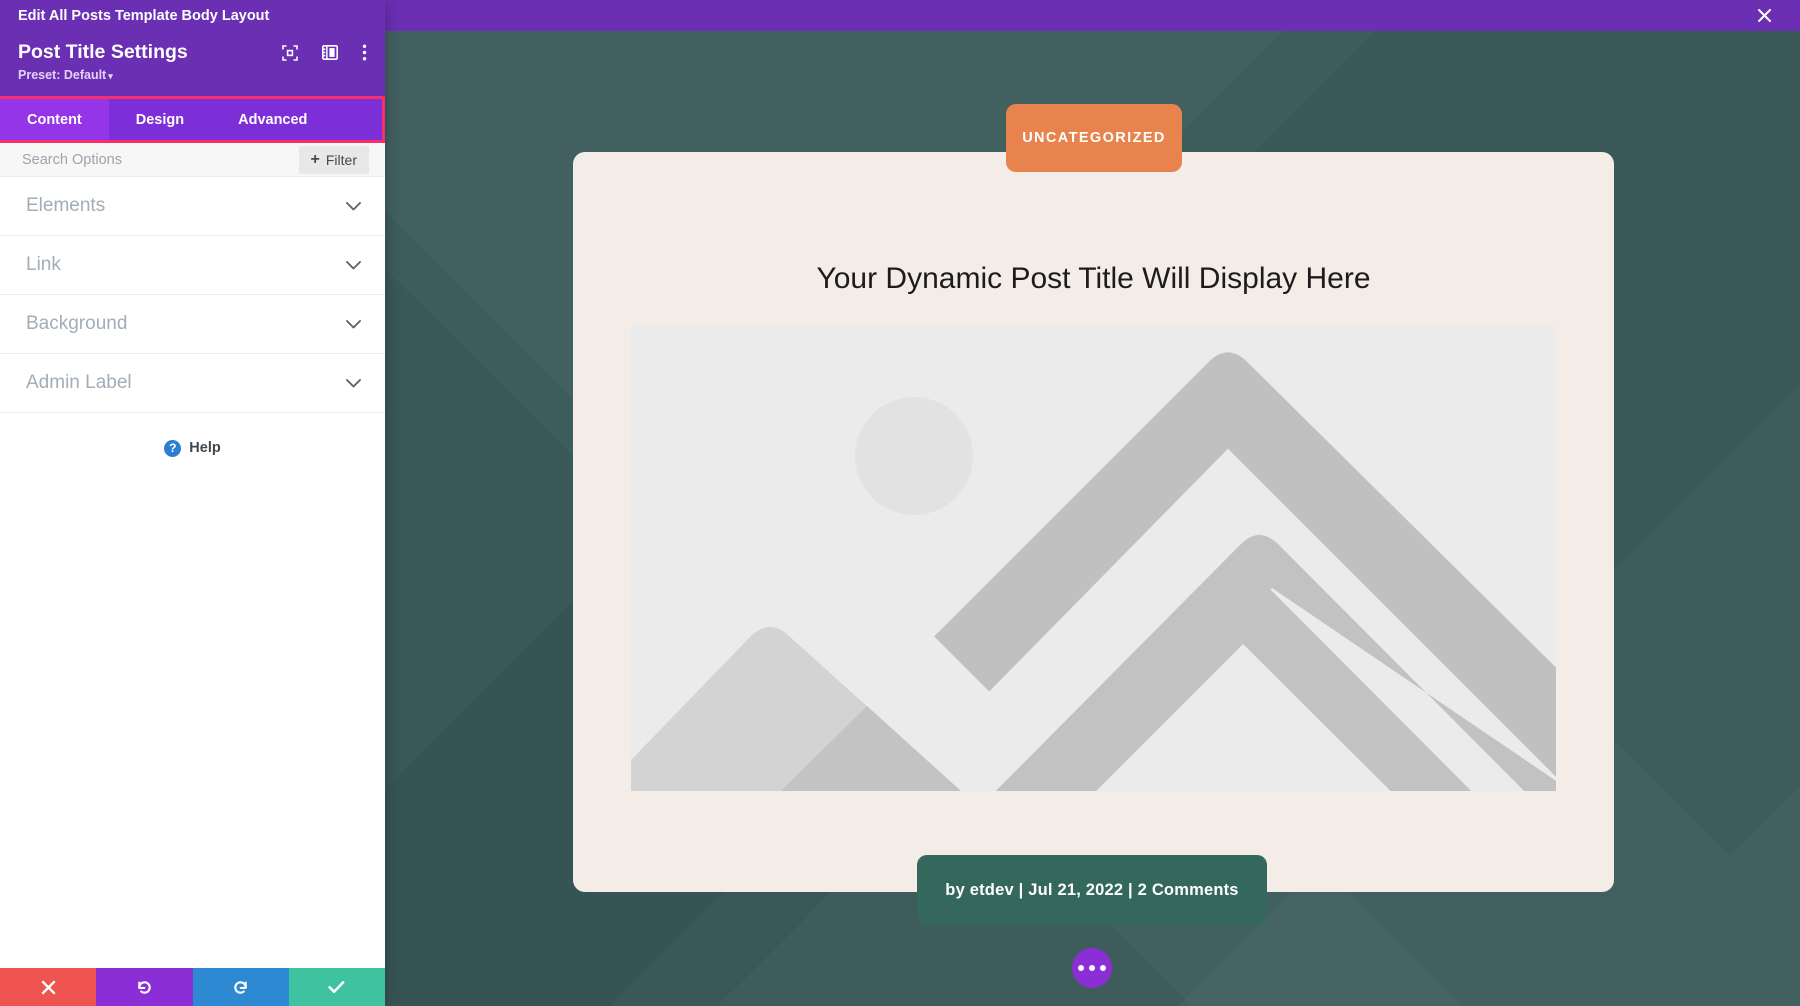 This screenshot has height=1006, width=1800. What do you see at coordinates (192, 63) in the screenshot?
I see `panel-header: Post Title Settings Preset: Default ▾` at bounding box center [192, 63].